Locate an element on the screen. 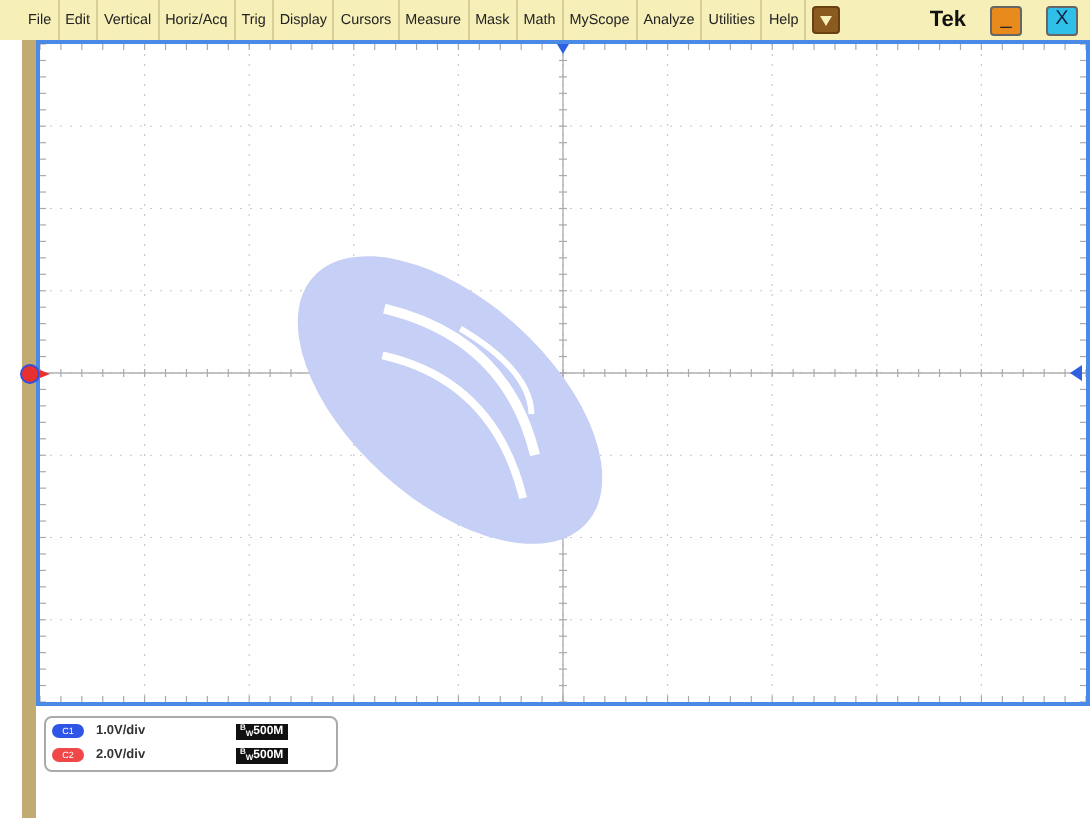  trigger-level-marker-icon is located at coordinates (1076, 373).